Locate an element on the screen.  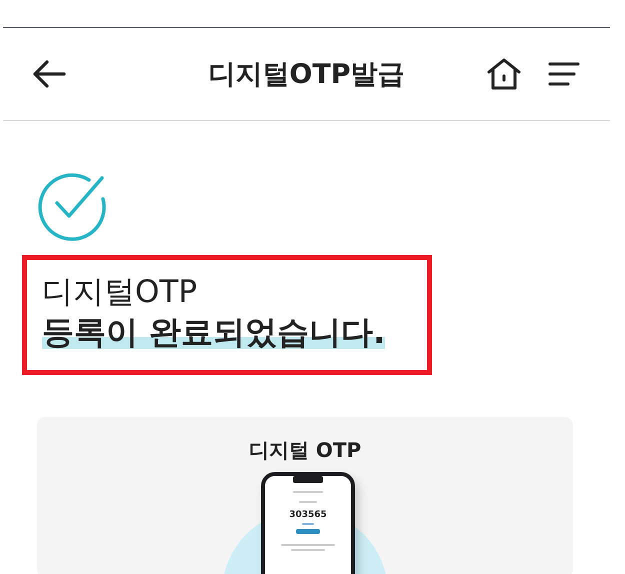
menu-button is located at coordinates (564, 74).